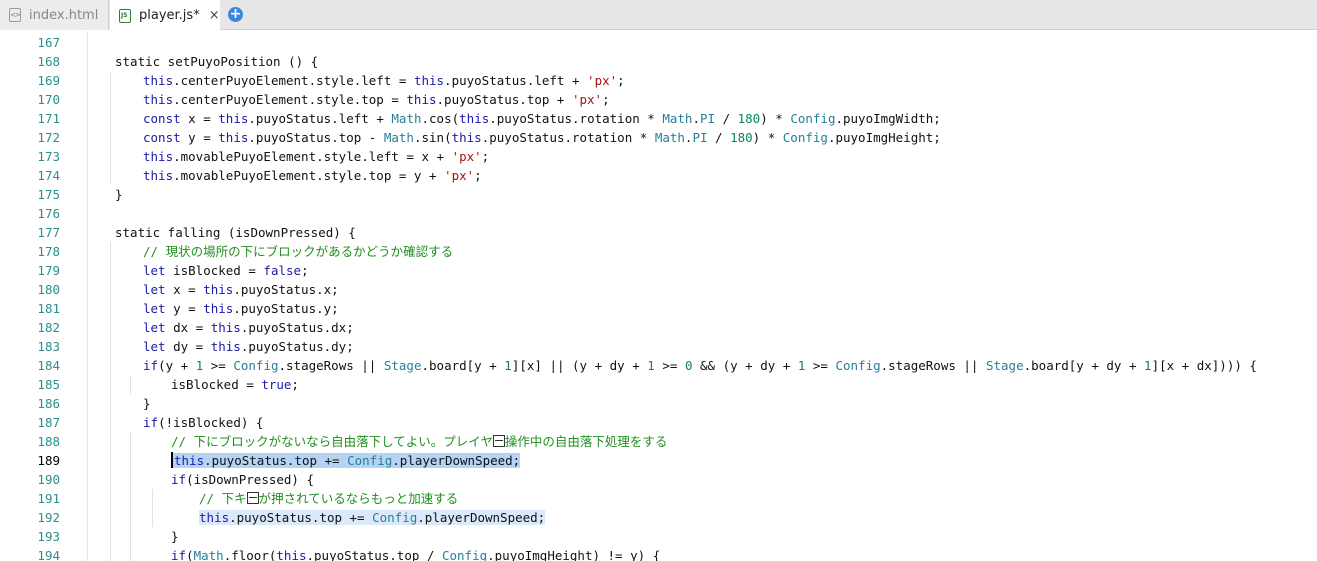 The height and width of the screenshot is (561, 1317). What do you see at coordinates (235, 384) in the screenshot?
I see `code-line: isBlocked = true;` at bounding box center [235, 384].